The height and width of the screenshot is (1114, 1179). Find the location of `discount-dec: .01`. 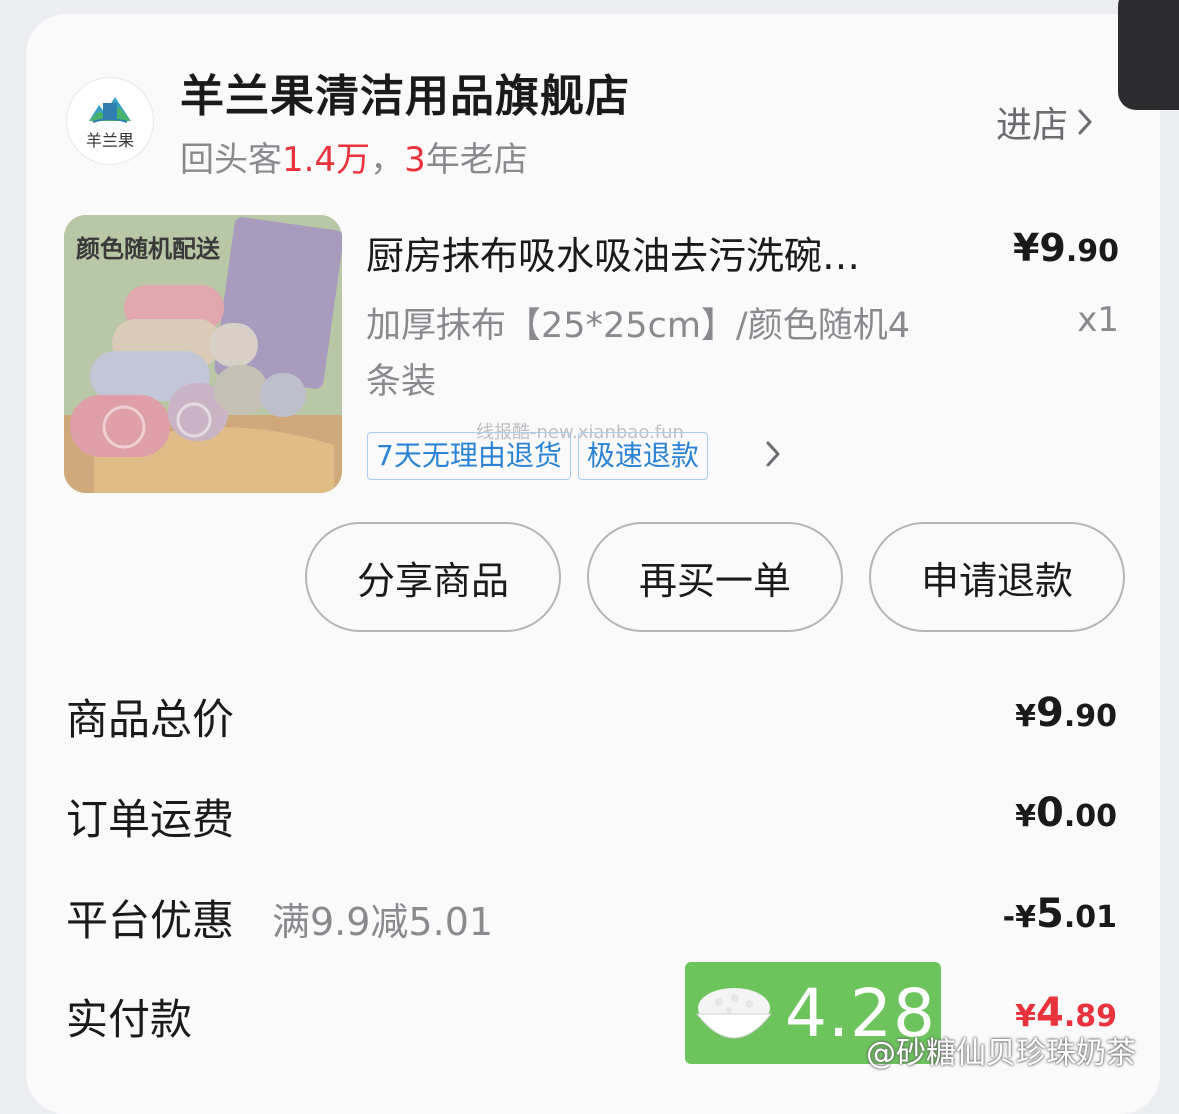

discount-dec: .01 is located at coordinates (1090, 917).